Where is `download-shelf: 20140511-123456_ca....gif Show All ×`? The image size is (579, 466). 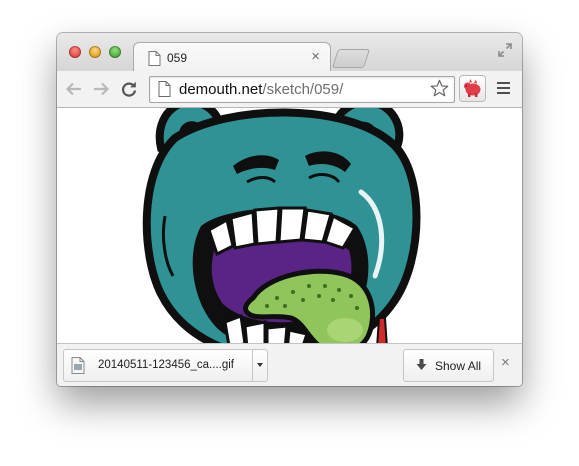 download-shelf: 20140511-123456_ca....gif Show All × is located at coordinates (289, 364).